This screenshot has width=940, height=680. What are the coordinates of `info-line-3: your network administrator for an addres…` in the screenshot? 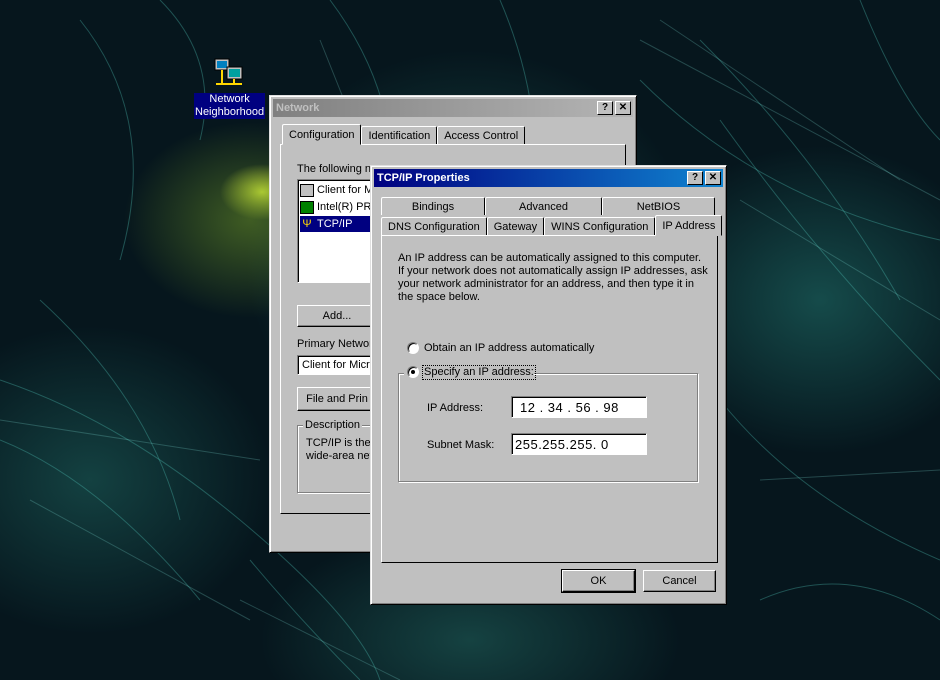 It's located at (546, 284).